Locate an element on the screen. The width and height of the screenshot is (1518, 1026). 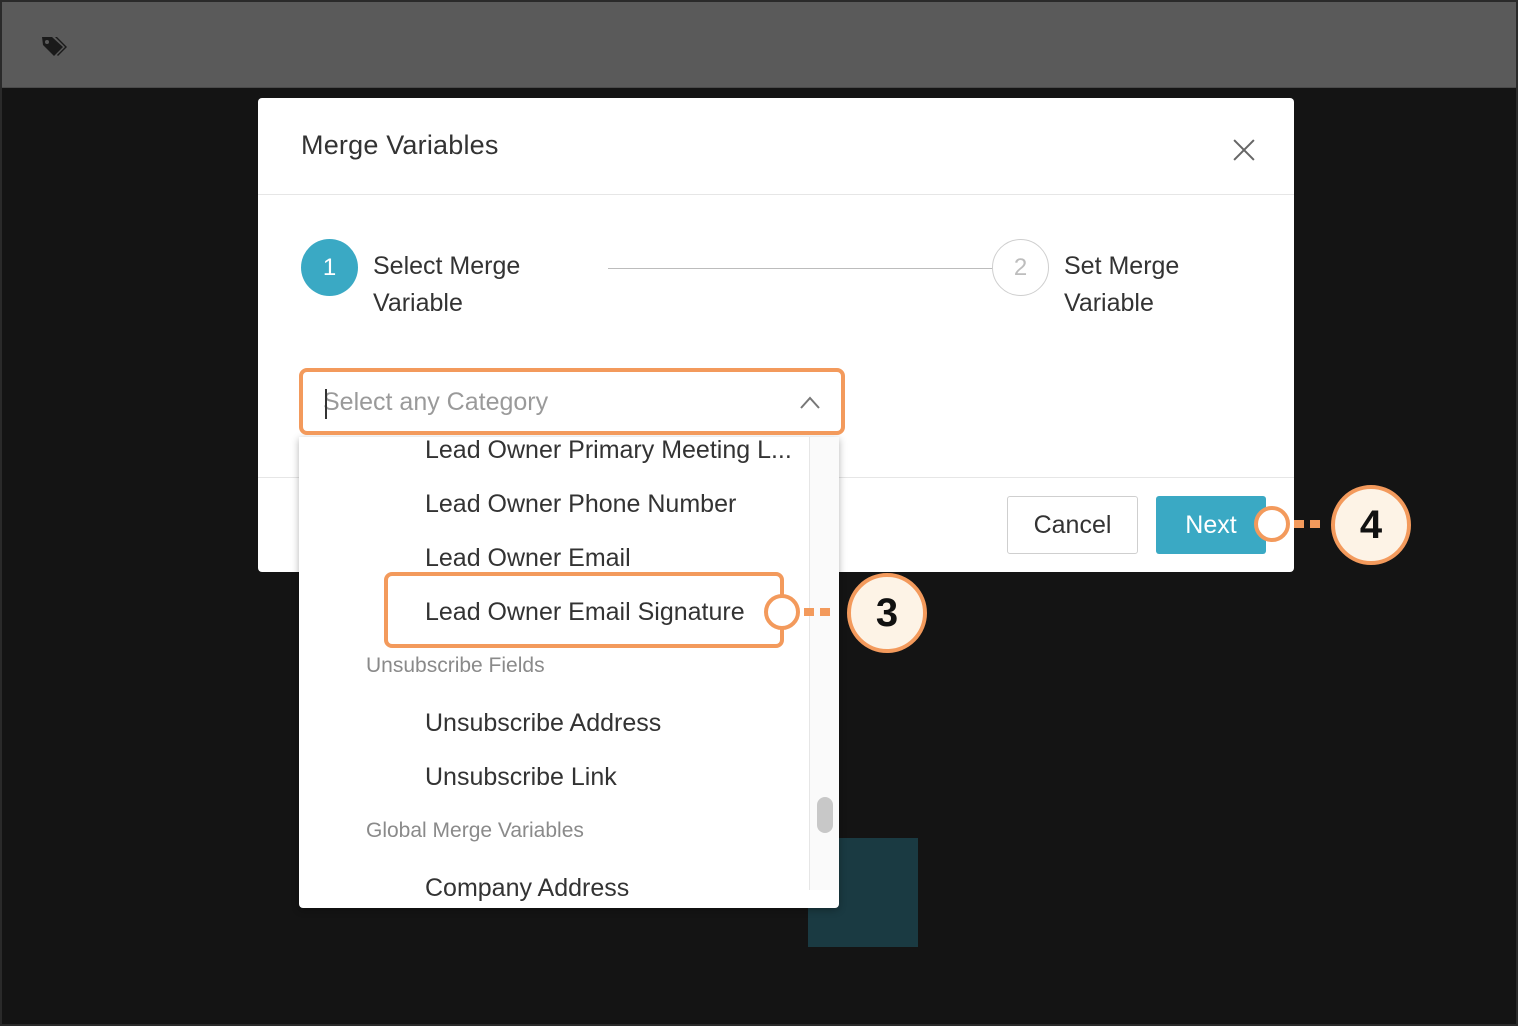
dropdown-option: Unsubscribe Address is located at coordinates (543, 723).